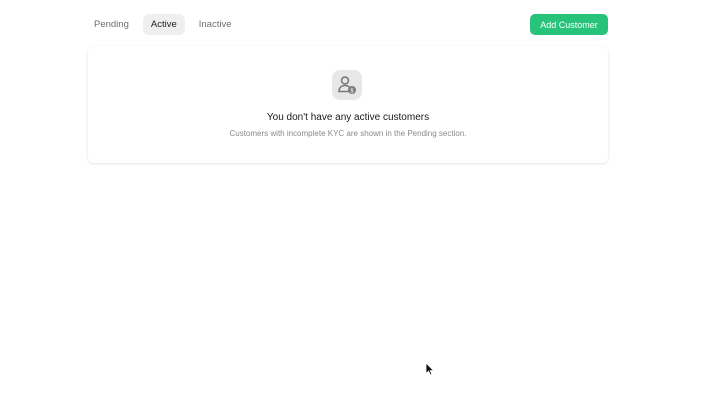 This screenshot has width=720, height=405. What do you see at coordinates (215, 24) in the screenshot?
I see `tab-inactive: Inactive` at bounding box center [215, 24].